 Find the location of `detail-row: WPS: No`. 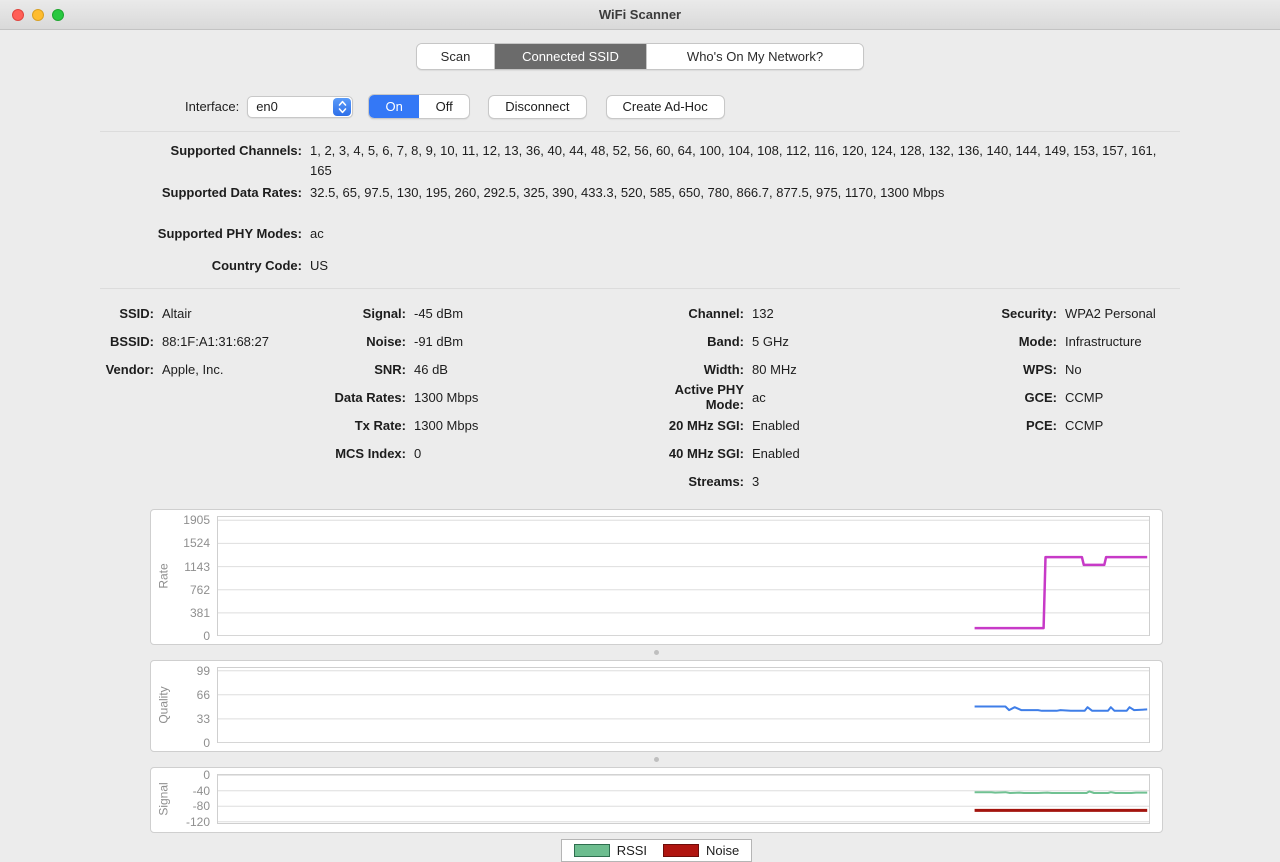

detail-row: WPS: No is located at coordinates (1129, 369).